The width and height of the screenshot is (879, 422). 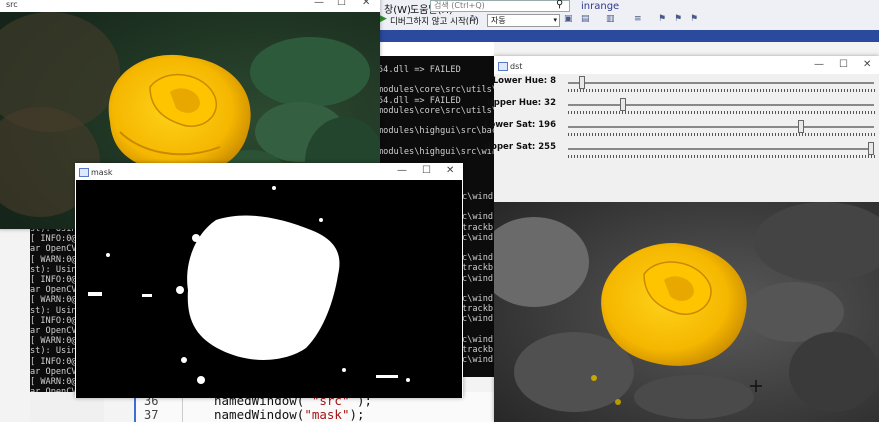 I want to click on window-title: dst, so click(x=516, y=66).